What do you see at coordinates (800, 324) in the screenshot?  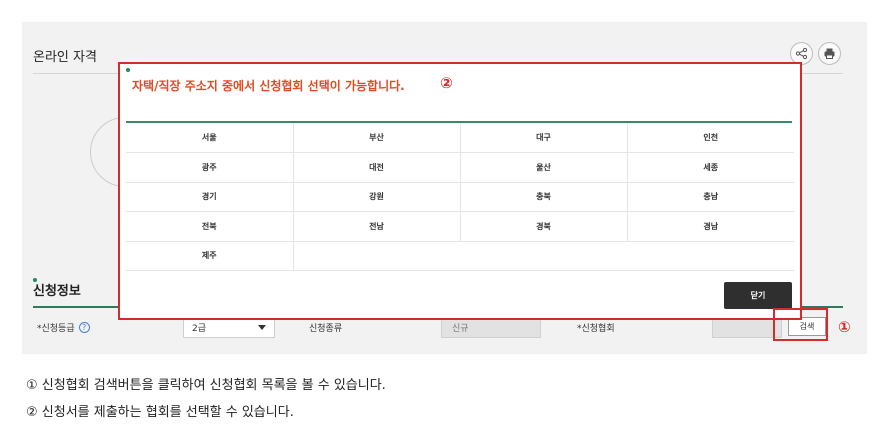 I see `search-highlight-box` at bounding box center [800, 324].